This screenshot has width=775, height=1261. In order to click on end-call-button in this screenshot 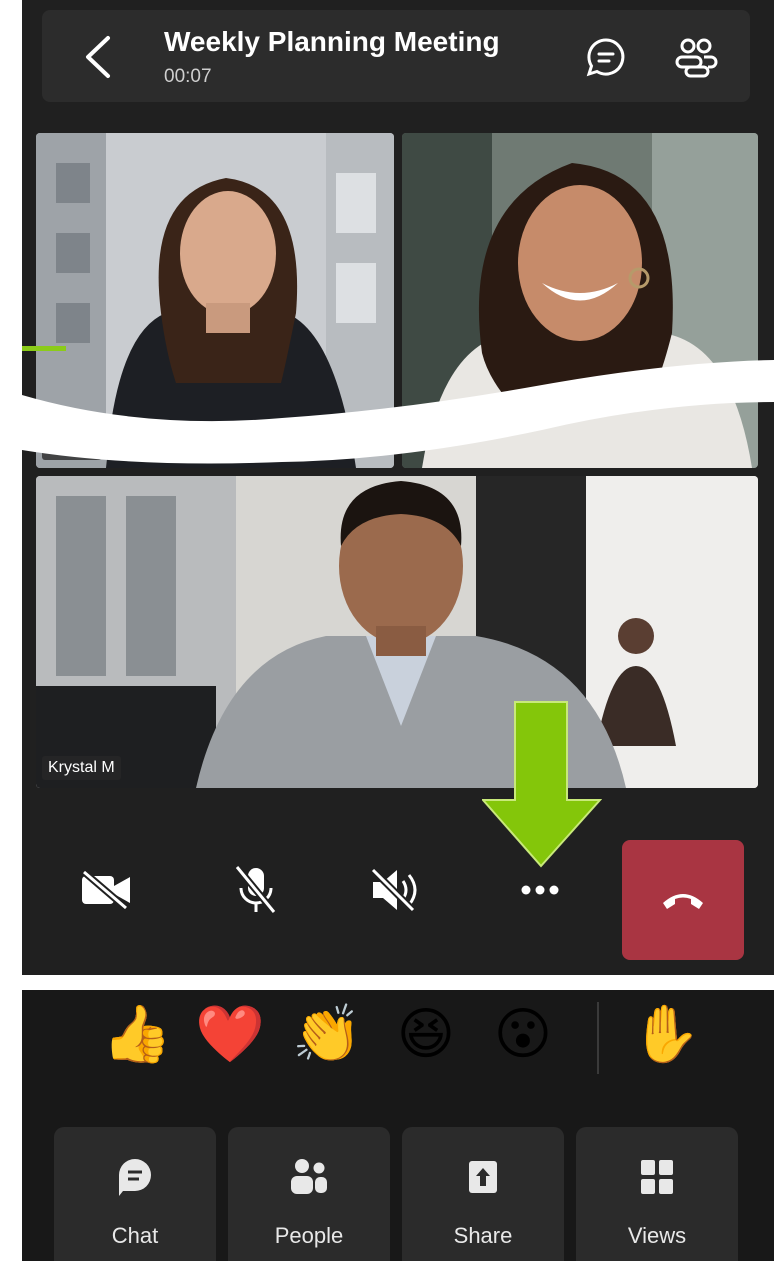, I will do `click(683, 900)`.